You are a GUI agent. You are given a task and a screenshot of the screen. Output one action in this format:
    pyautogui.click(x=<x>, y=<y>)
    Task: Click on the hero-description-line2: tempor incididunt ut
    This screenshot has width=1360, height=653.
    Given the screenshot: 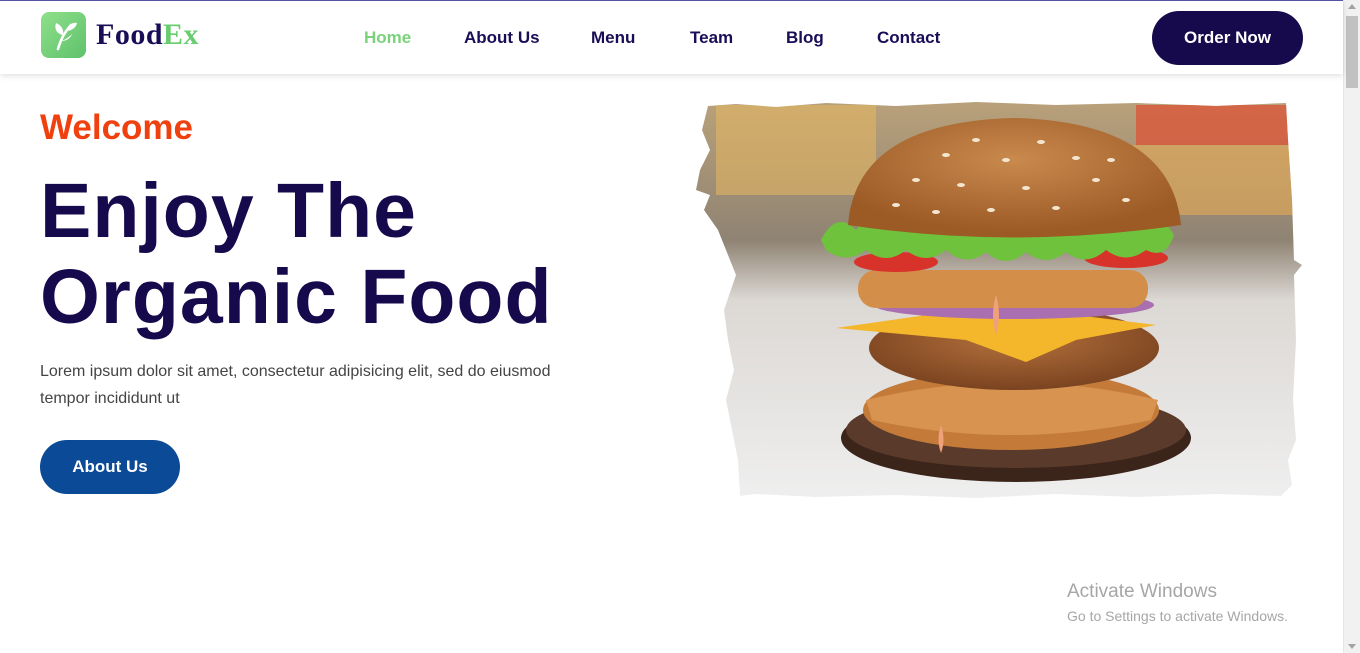 What is the action you would take?
    pyautogui.click(x=110, y=398)
    